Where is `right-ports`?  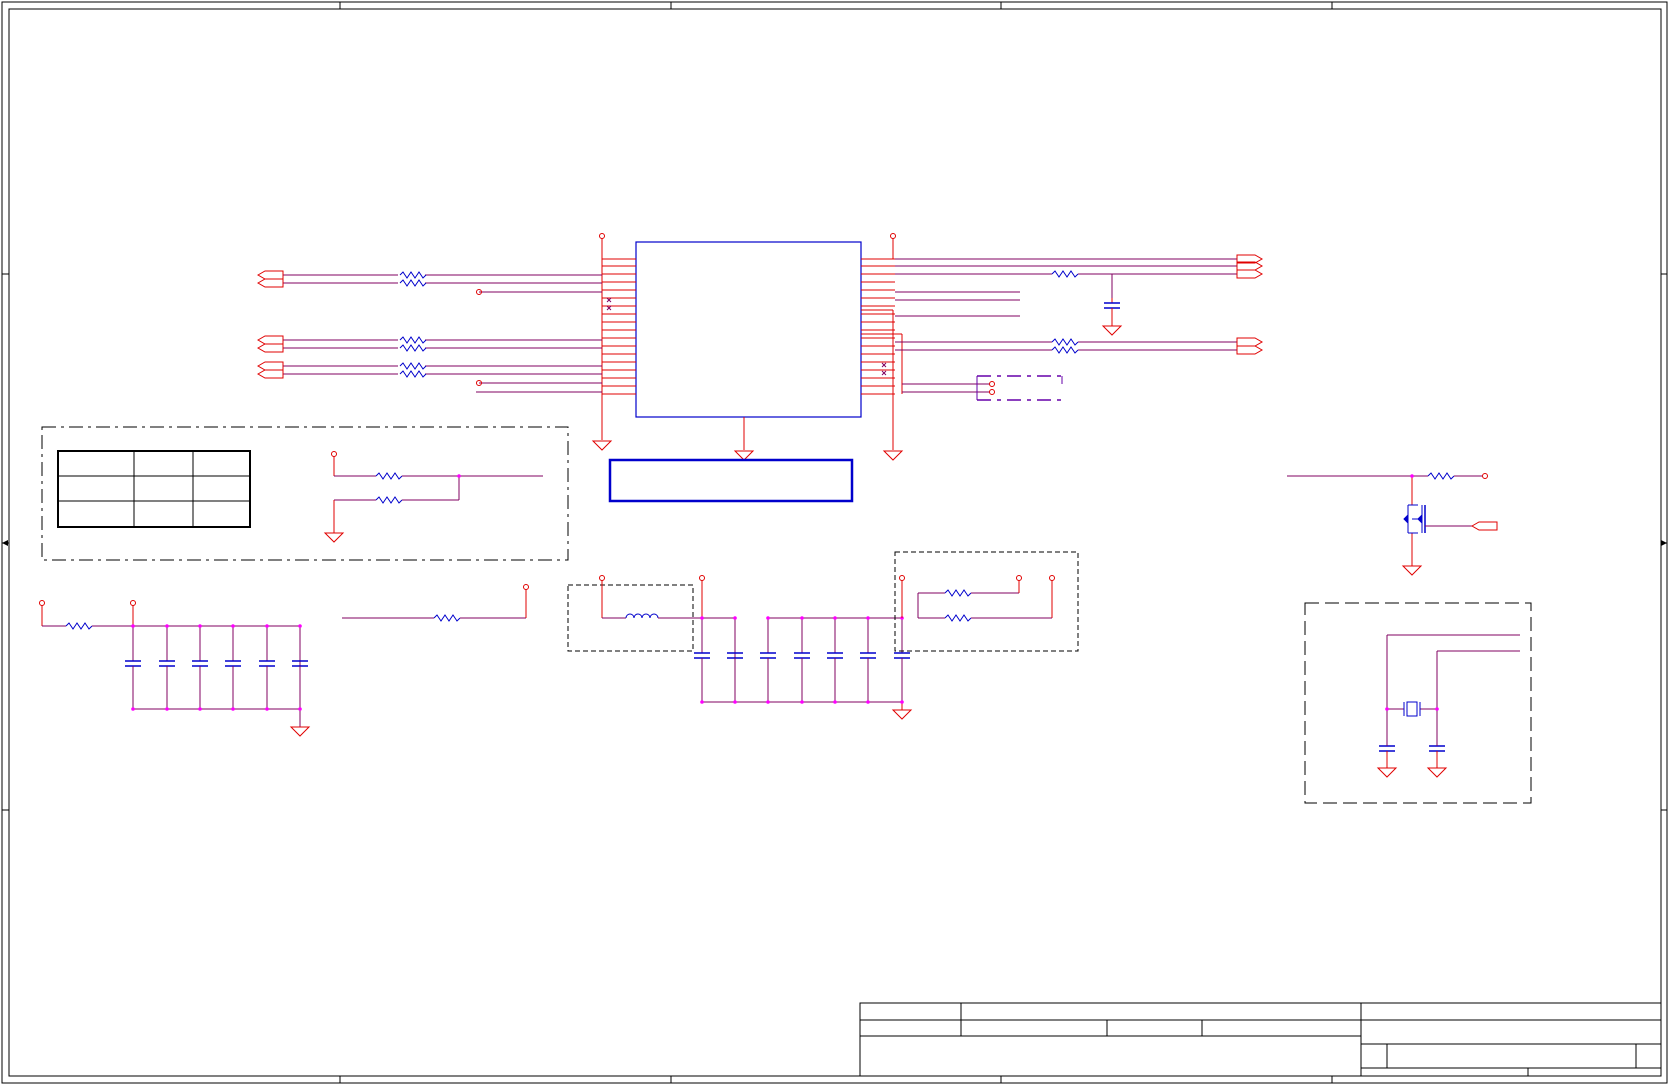 right-ports is located at coordinates (1250, 304).